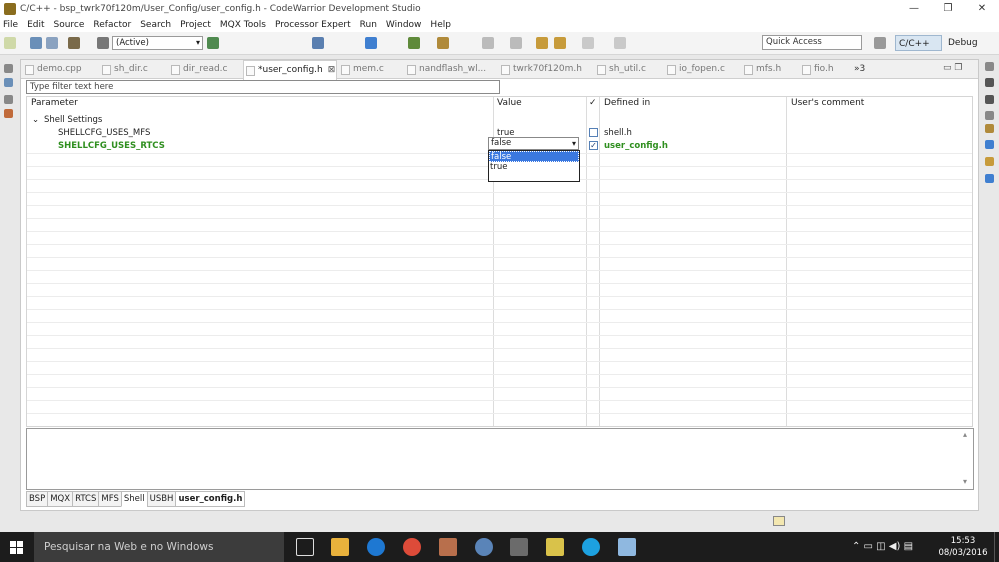 Image resolution: width=999 pixels, height=562 pixels. What do you see at coordinates (52, 43) in the screenshot?
I see `save-all-icon` at bounding box center [52, 43].